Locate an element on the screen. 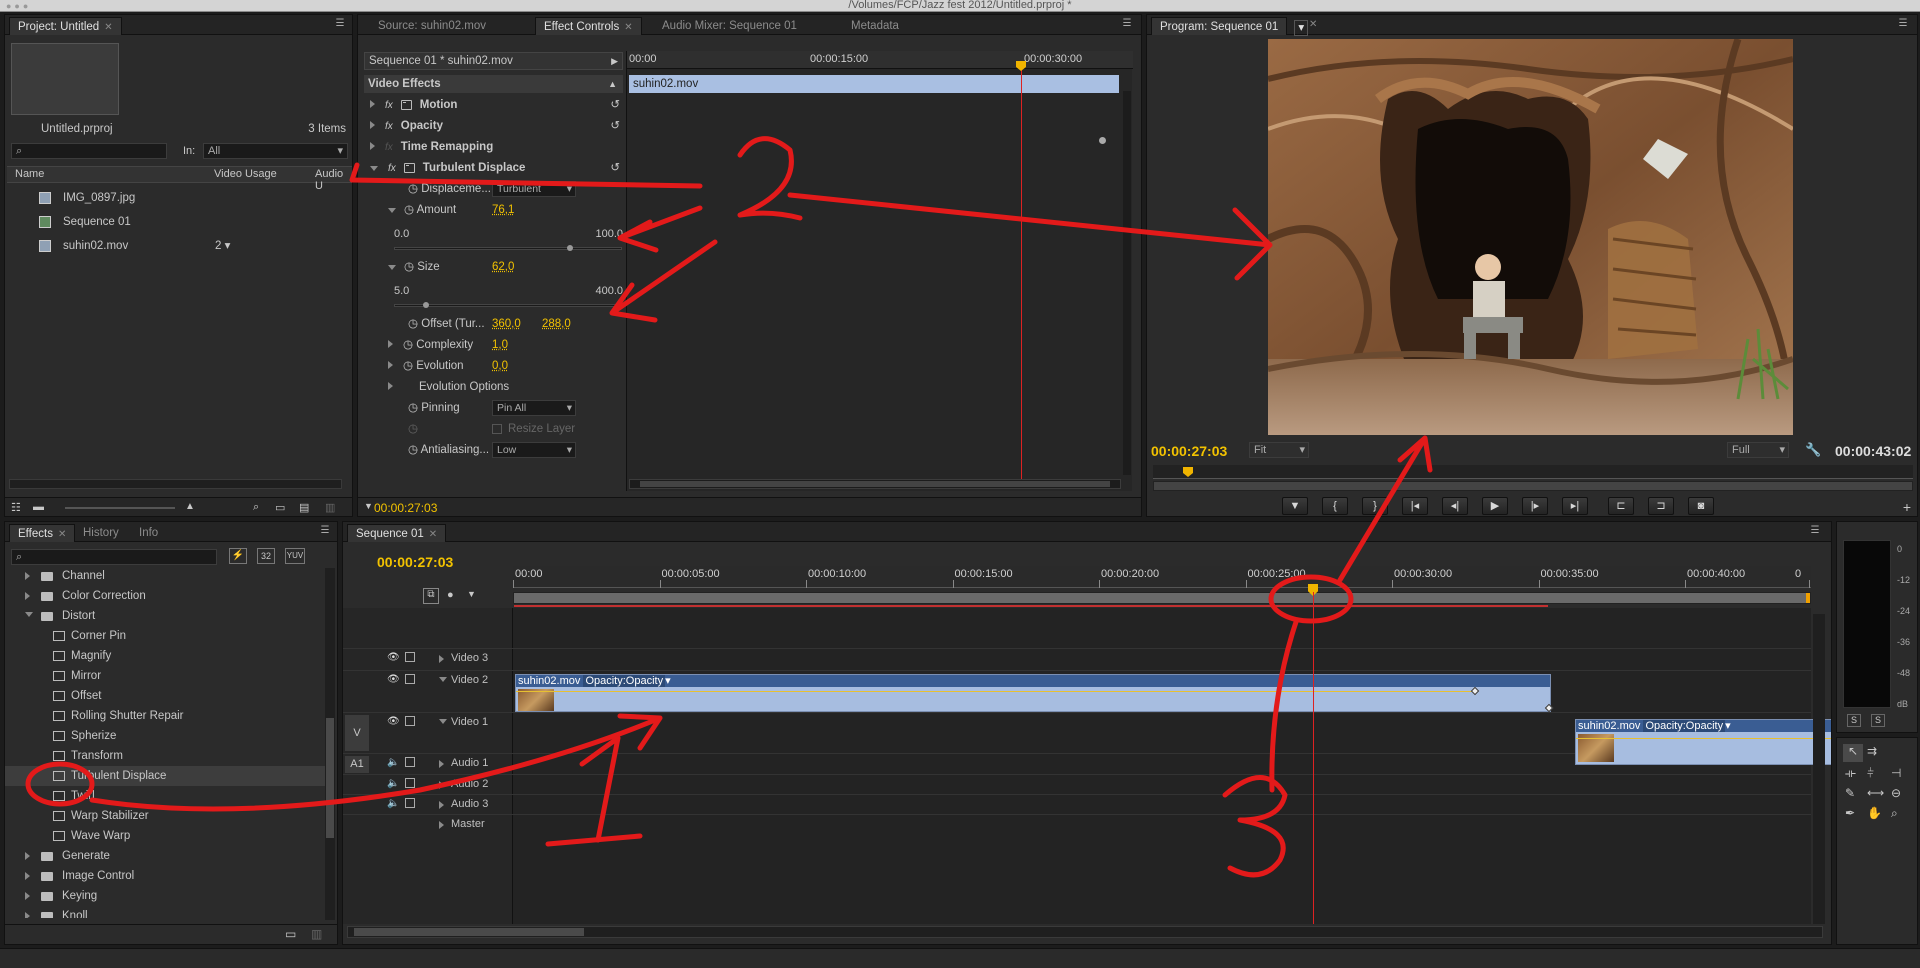 The image size is (1920, 968). rolling-edit-tool-icon: ⫩ is located at coordinates (1870, 773).